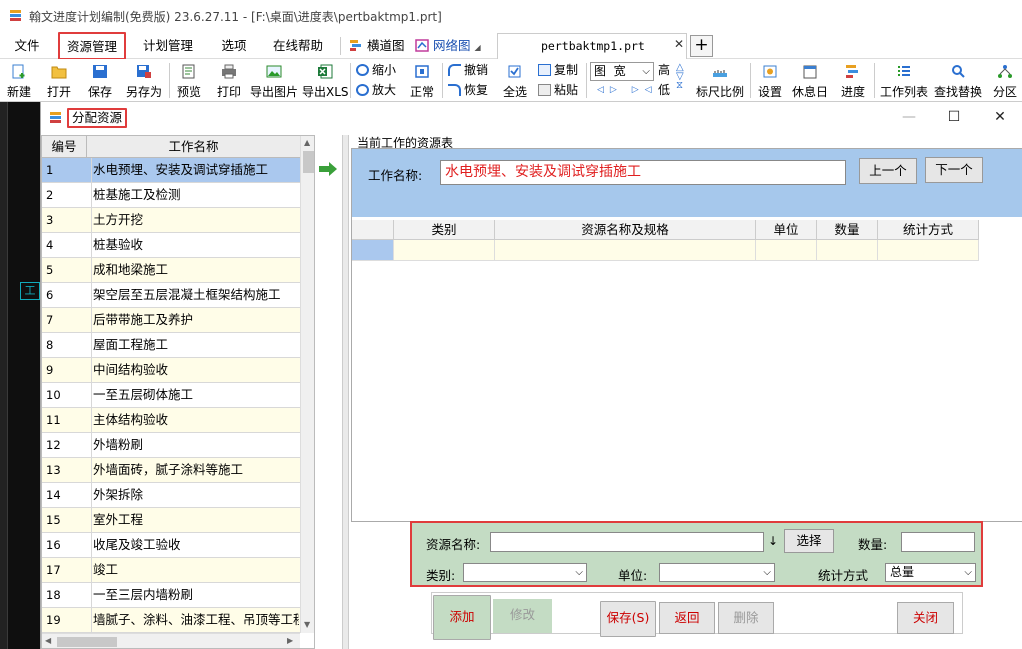  Describe the element at coordinates (770, 80) in the screenshot. I see `settings-button: 设置` at that location.